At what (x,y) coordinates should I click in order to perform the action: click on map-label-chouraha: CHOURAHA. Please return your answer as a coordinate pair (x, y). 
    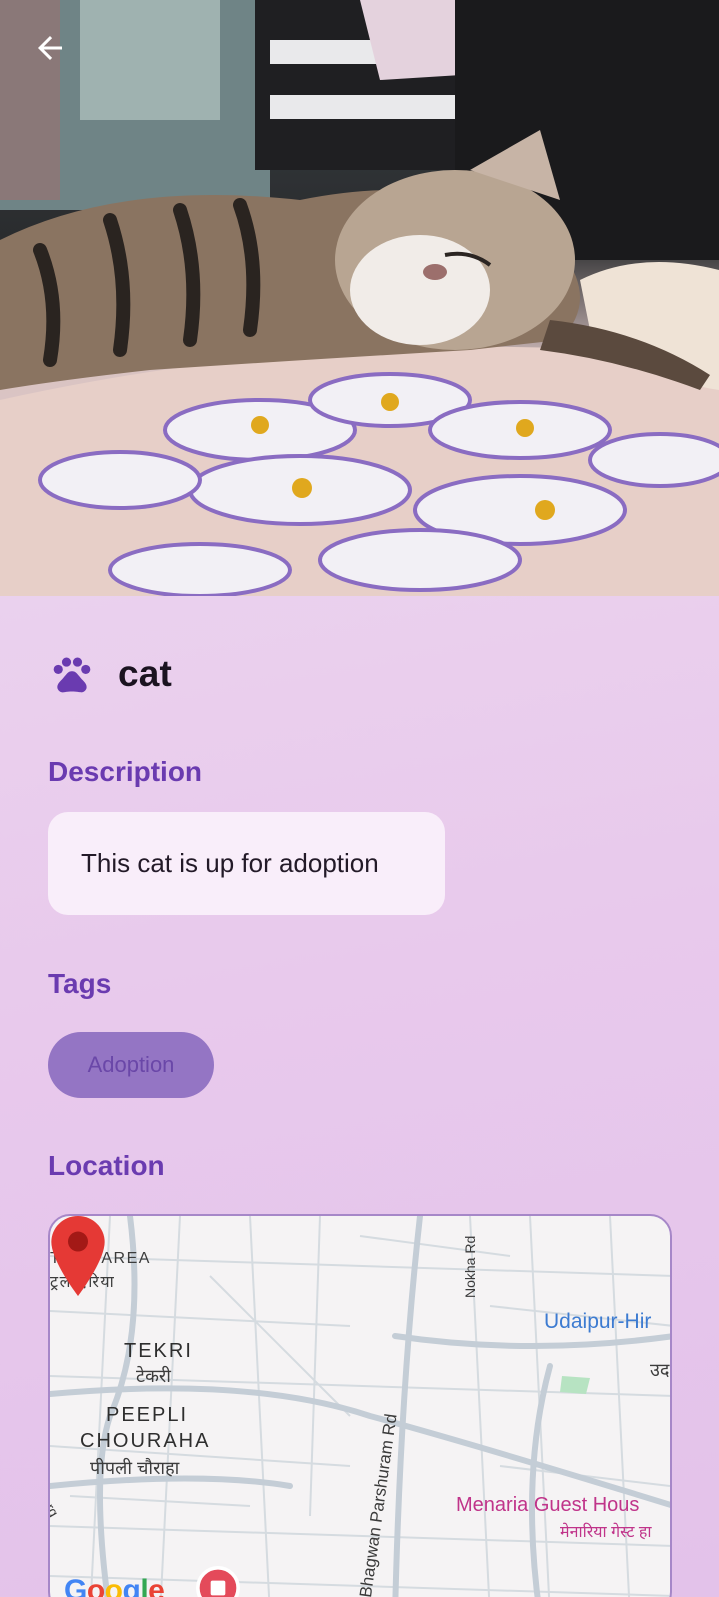
    Looking at the image, I should click on (145, 1441).